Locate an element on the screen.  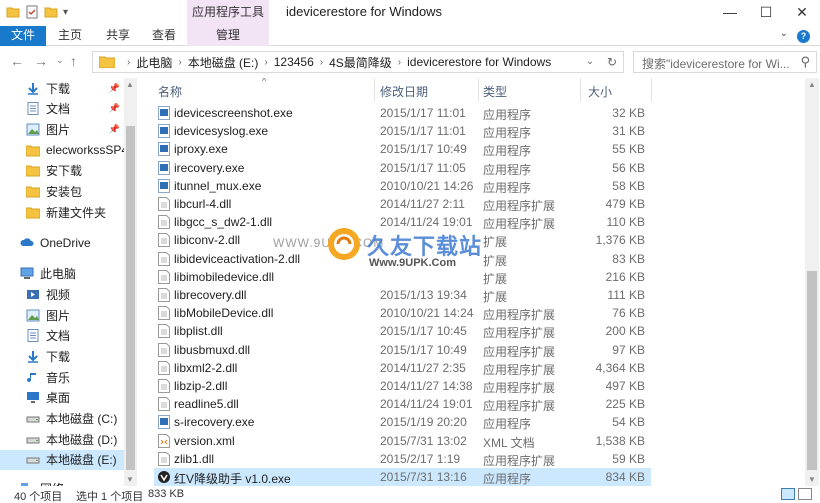
breadcrumb-4s: 4S最简降级 is located at coordinates (360, 62).